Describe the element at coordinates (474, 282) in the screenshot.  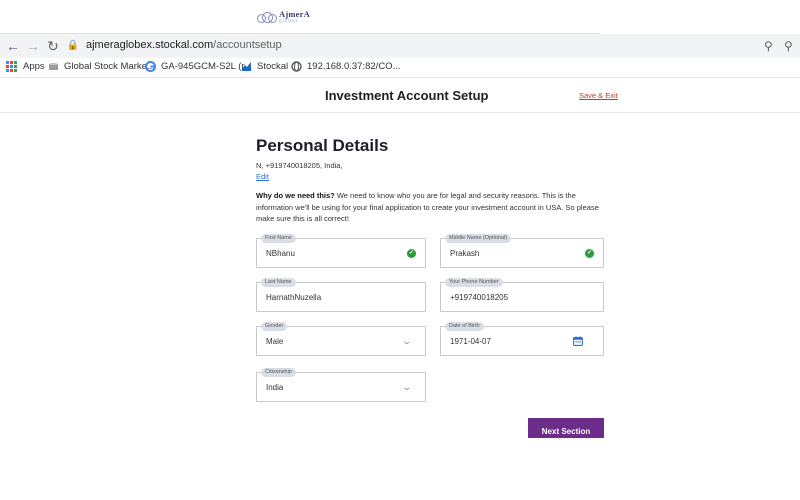
I see `field-label: Your Phone Number` at that location.